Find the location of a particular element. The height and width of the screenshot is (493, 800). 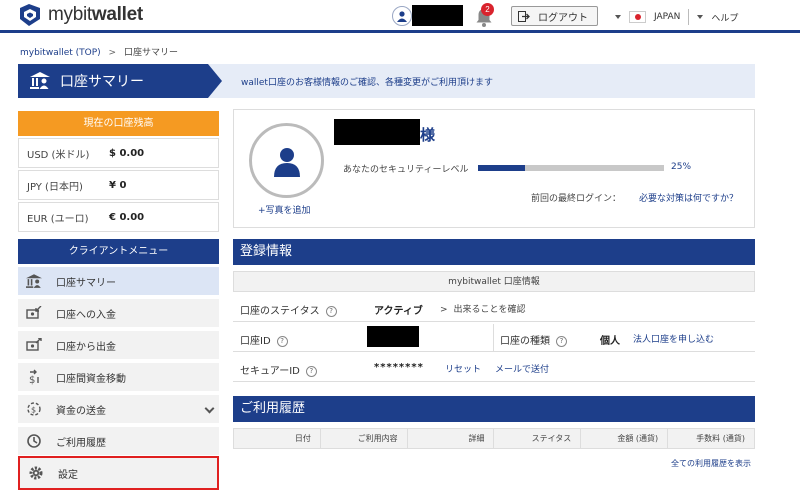

reset-link: リセット is located at coordinates (463, 368).